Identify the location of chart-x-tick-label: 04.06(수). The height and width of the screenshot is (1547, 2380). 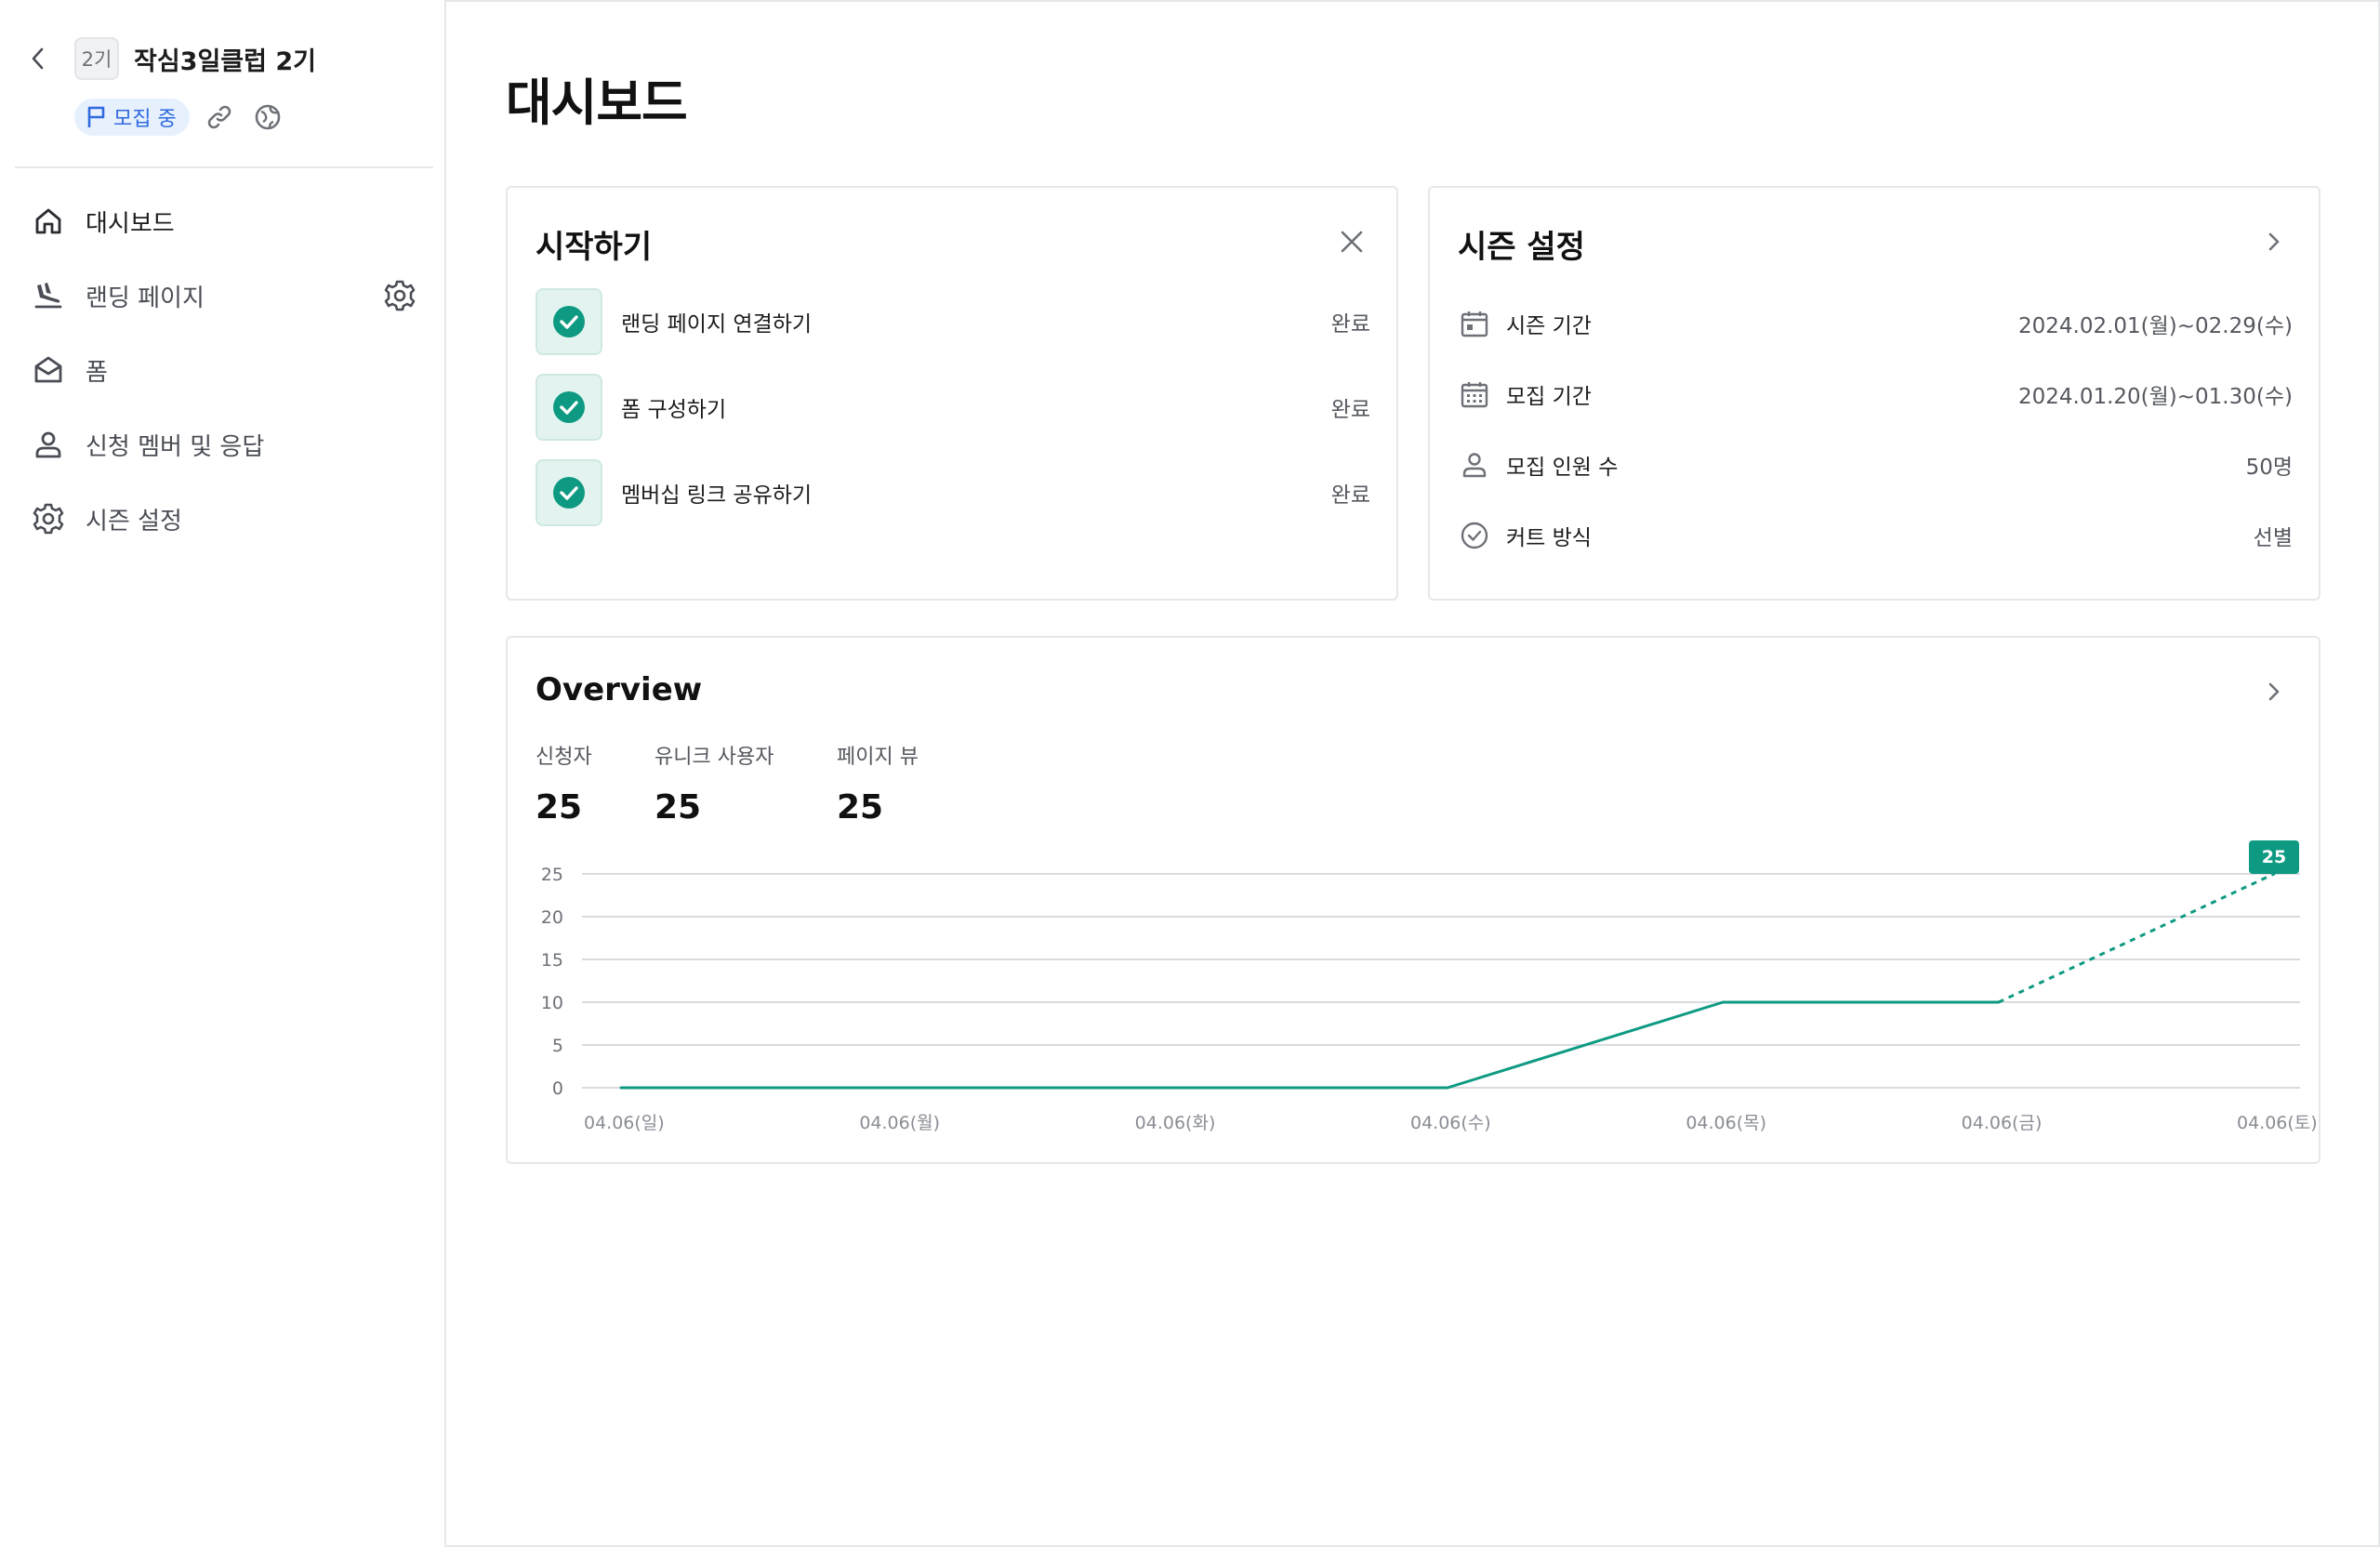
(1450, 1123).